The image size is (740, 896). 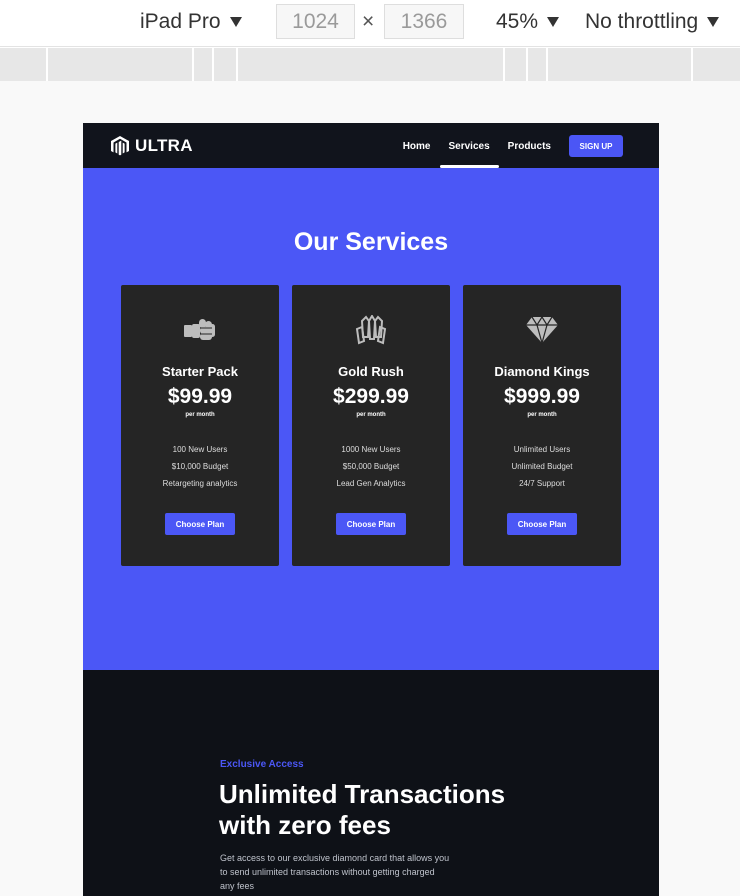 What do you see at coordinates (200, 483) in the screenshot?
I see `plan-feature: Retargeting analytics` at bounding box center [200, 483].